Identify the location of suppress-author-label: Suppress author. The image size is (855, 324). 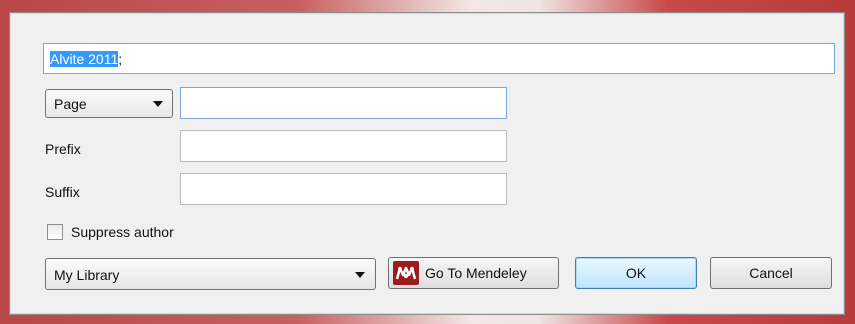
(122, 232).